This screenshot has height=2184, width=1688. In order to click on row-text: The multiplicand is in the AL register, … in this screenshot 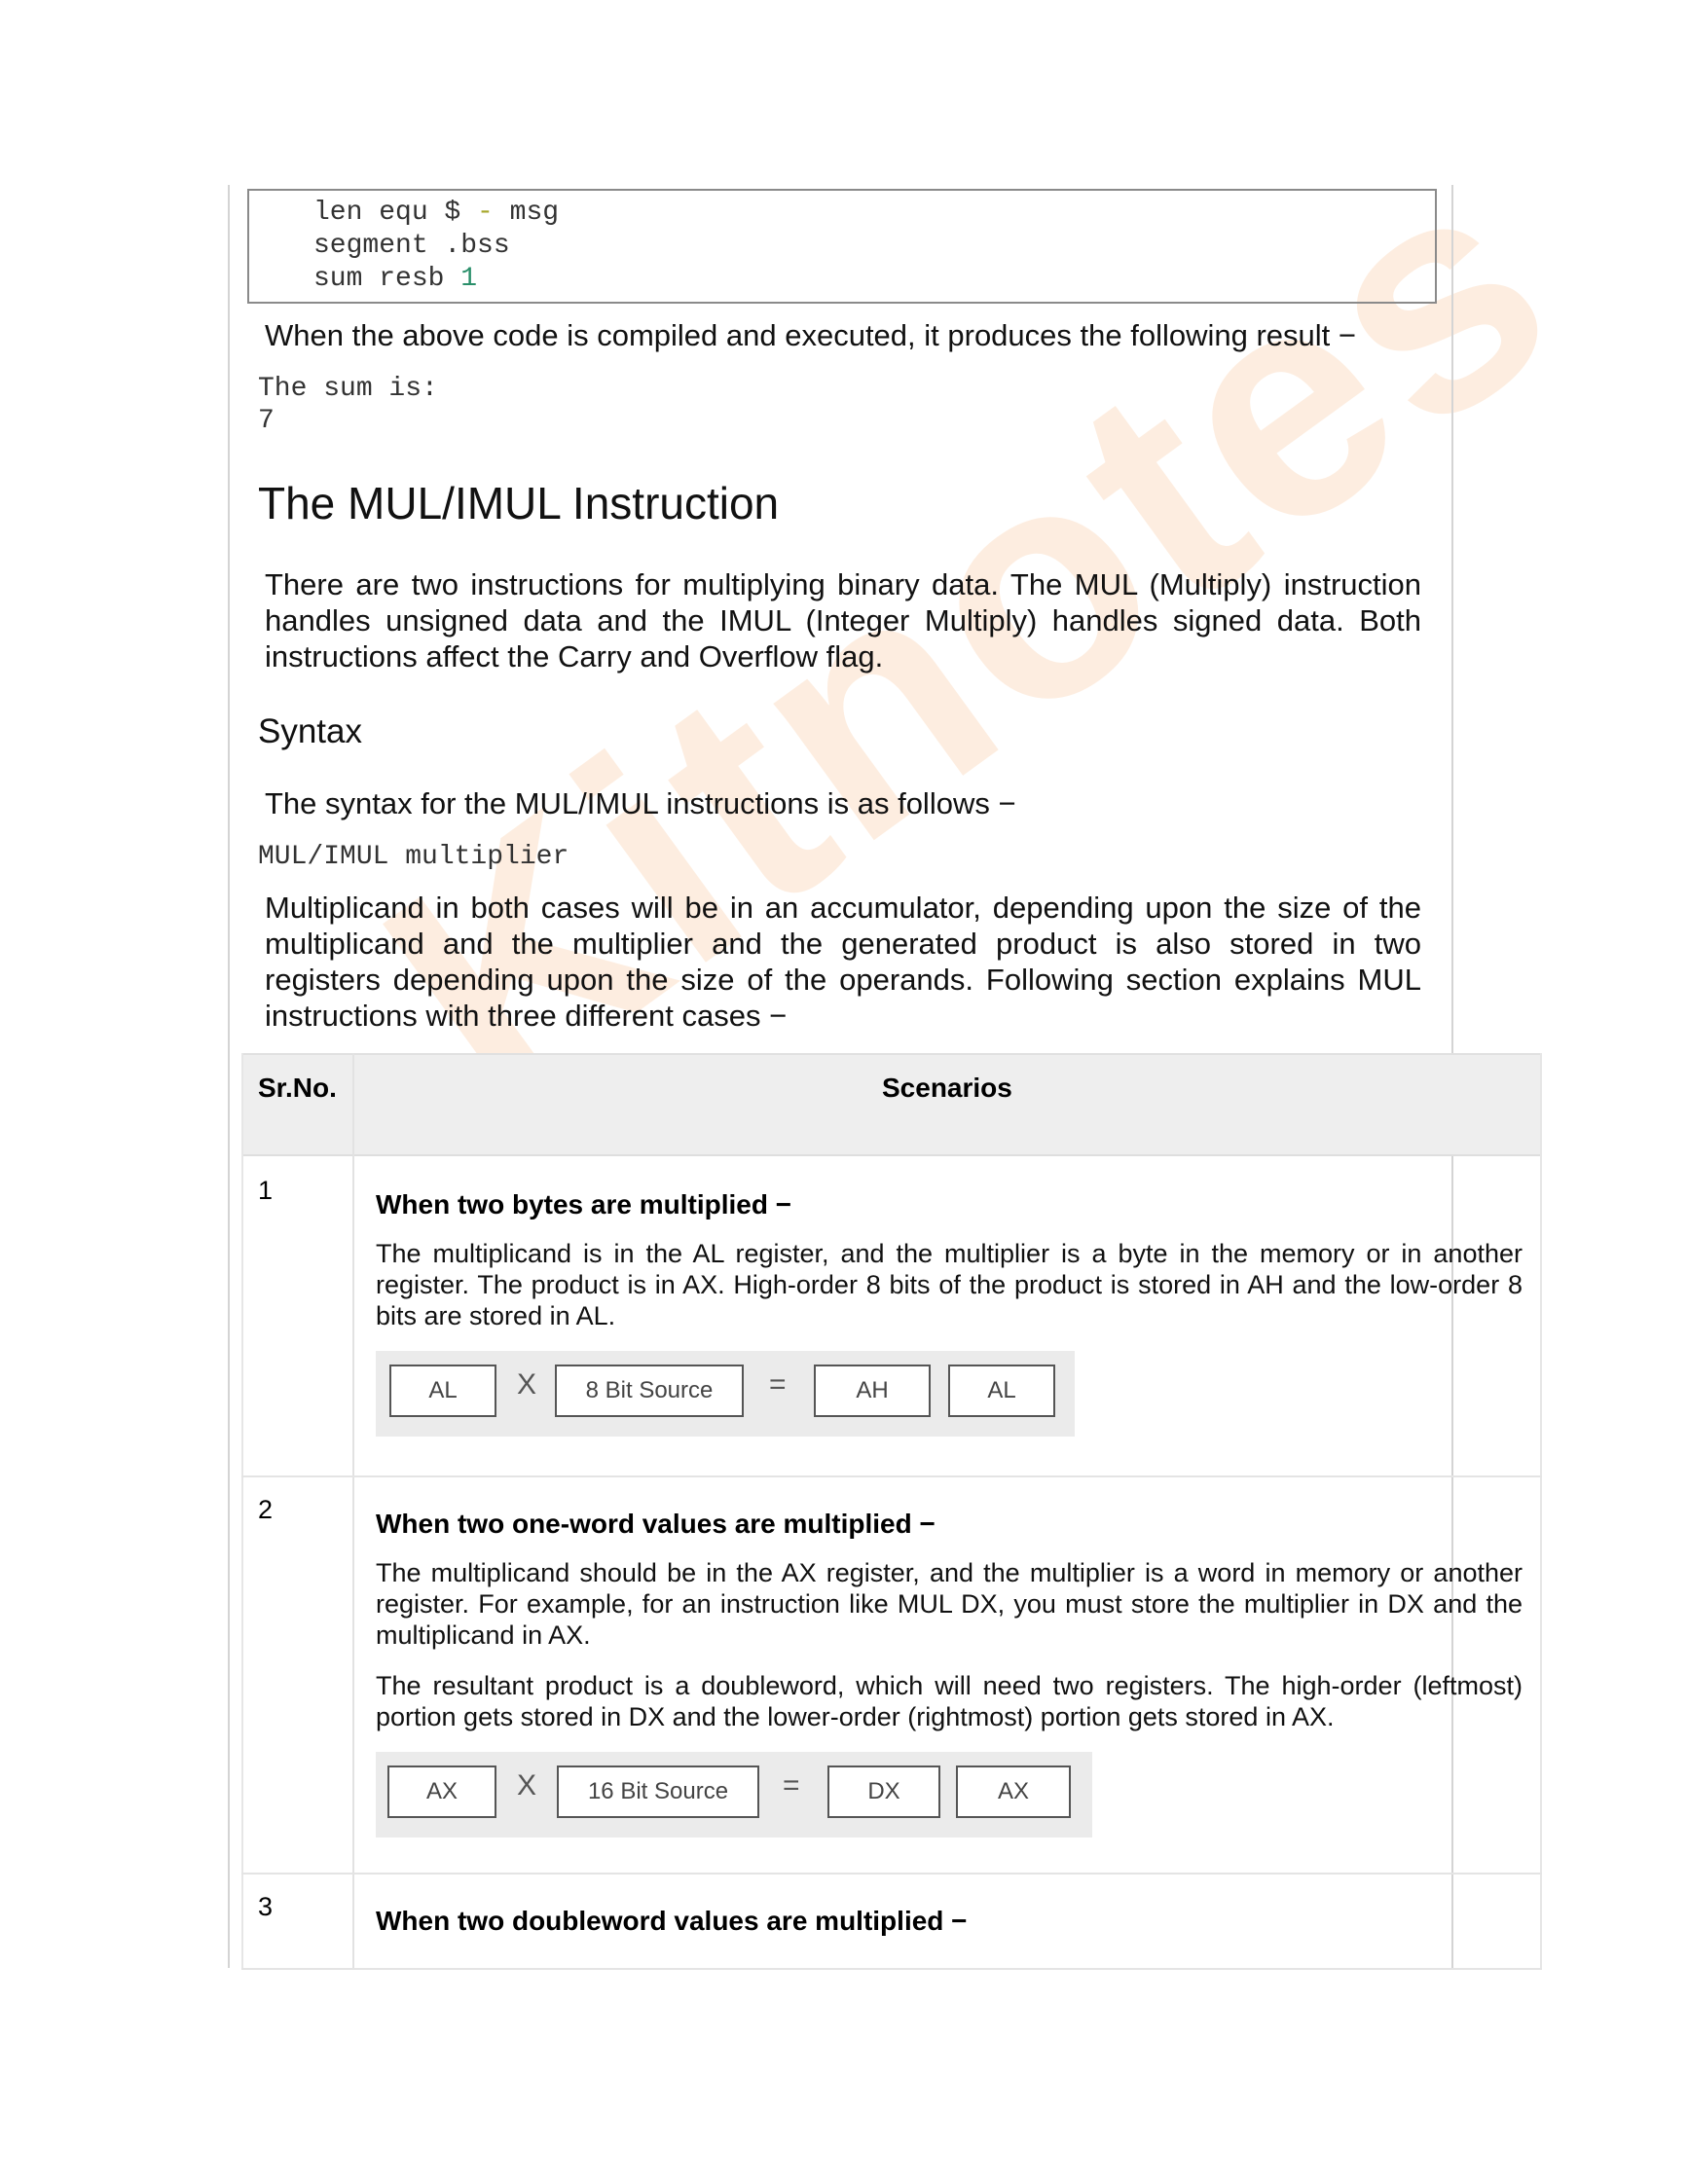, I will do `click(949, 1284)`.